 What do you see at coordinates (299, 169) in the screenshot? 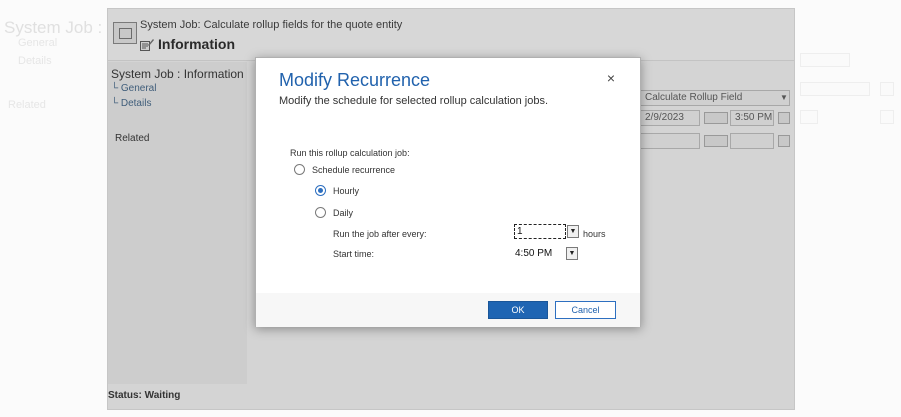
I see `schedule-recurrence-radio` at bounding box center [299, 169].